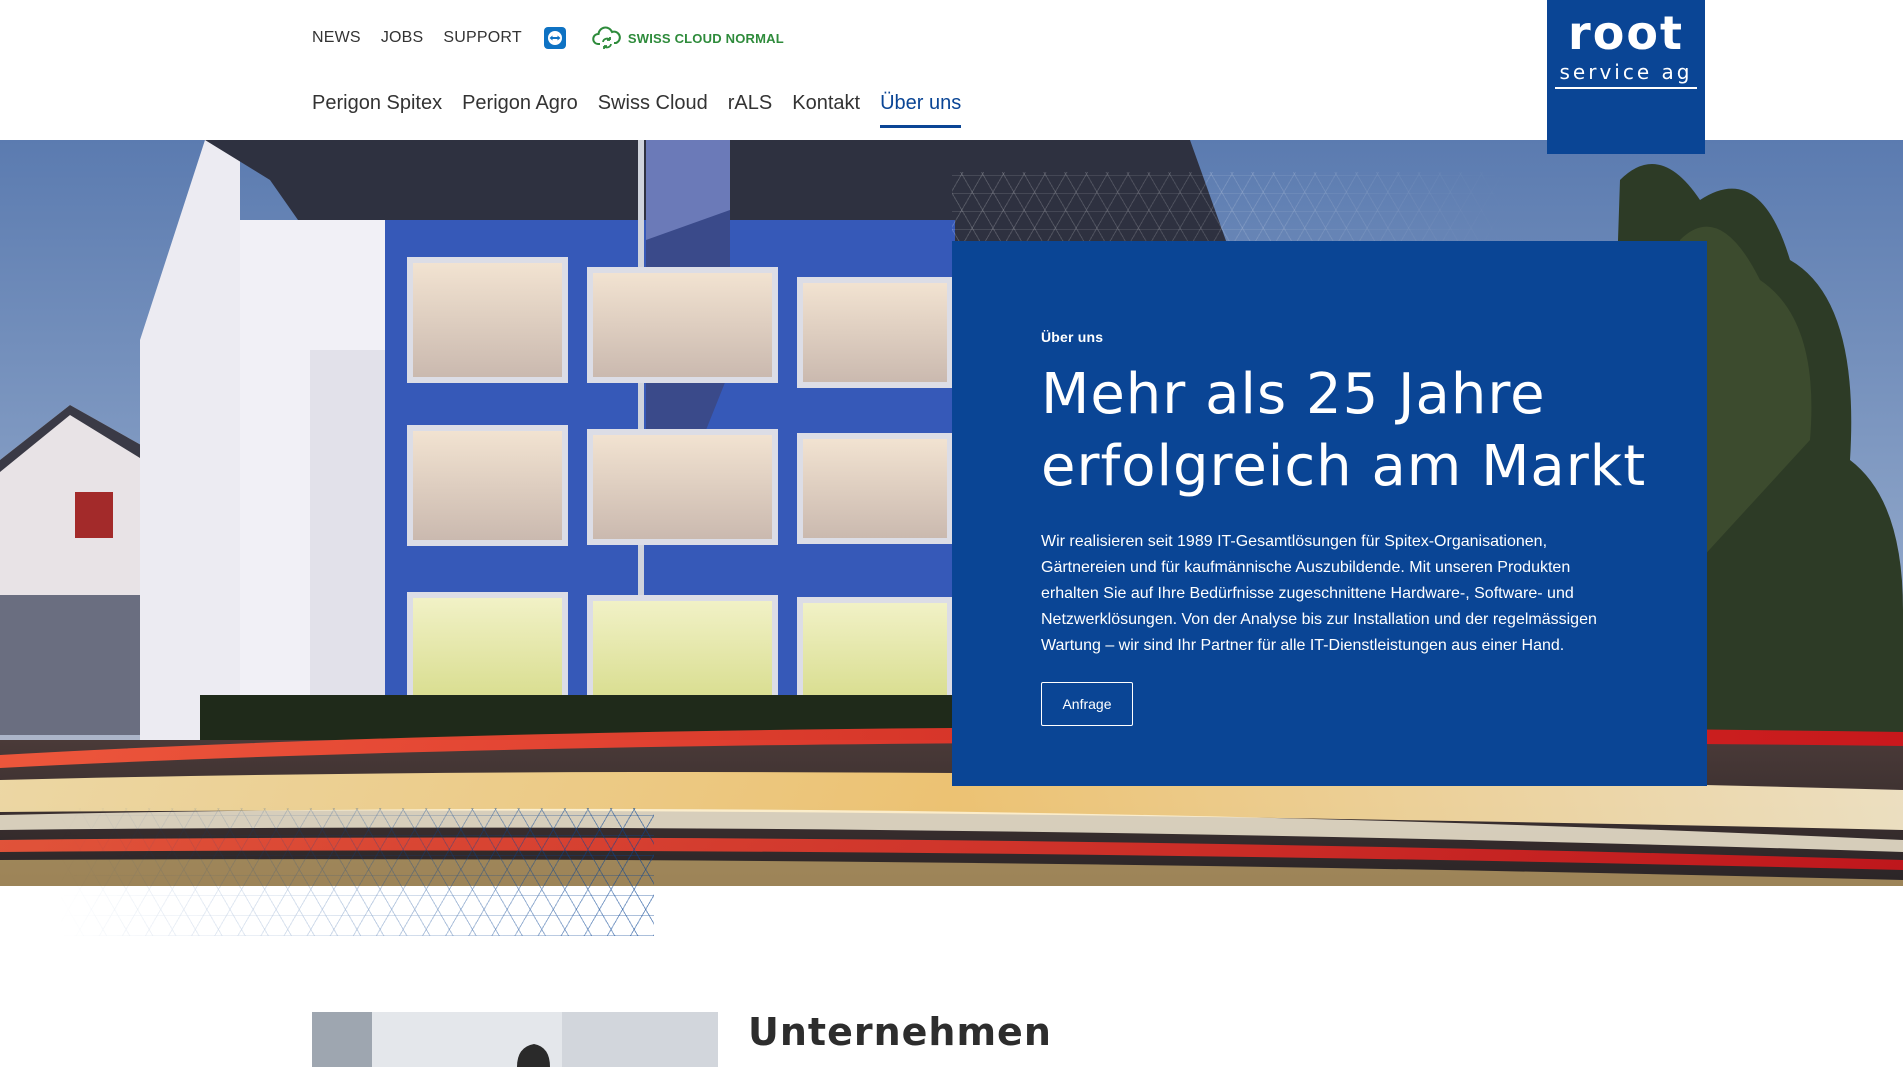 The image size is (1903, 1067). What do you see at coordinates (607, 38) in the screenshot?
I see `cloud-sync-icon` at bounding box center [607, 38].